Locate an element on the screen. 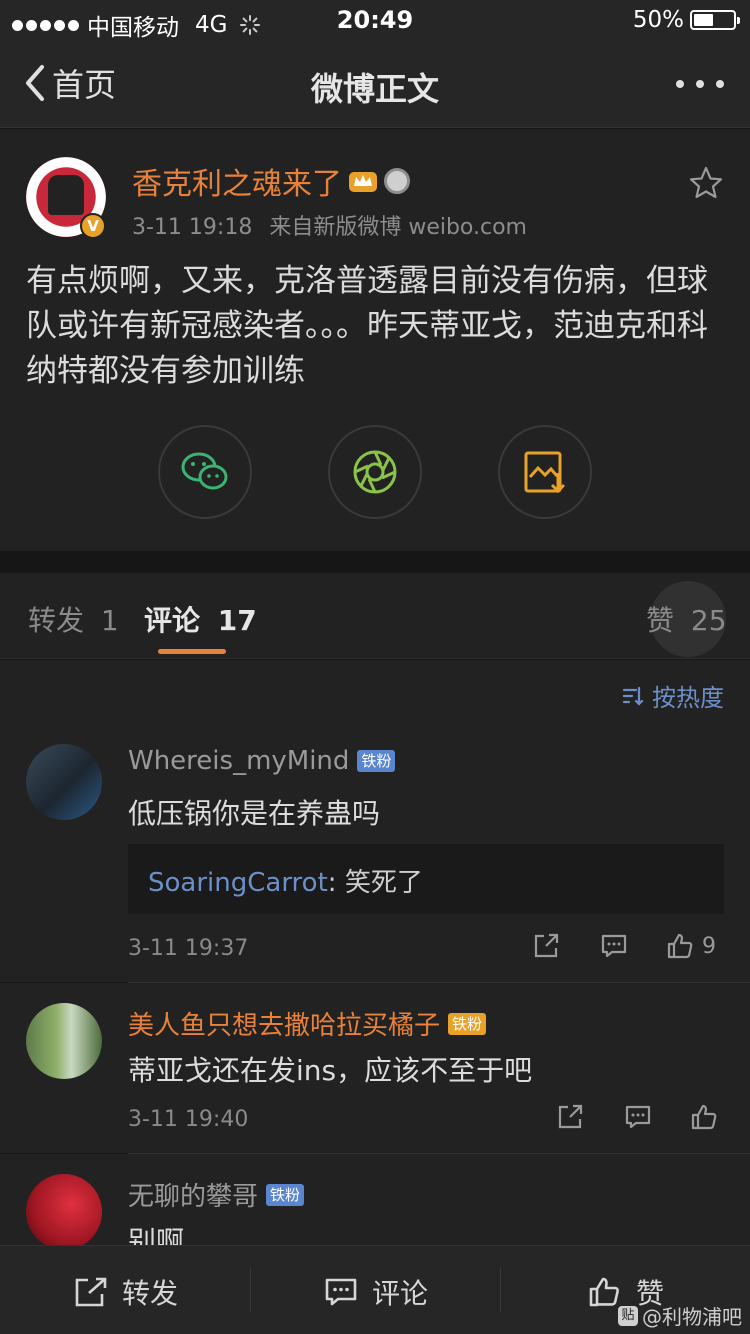 This screenshot has width=750, height=1334. tab-repost-count: 1 is located at coordinates (109, 620).